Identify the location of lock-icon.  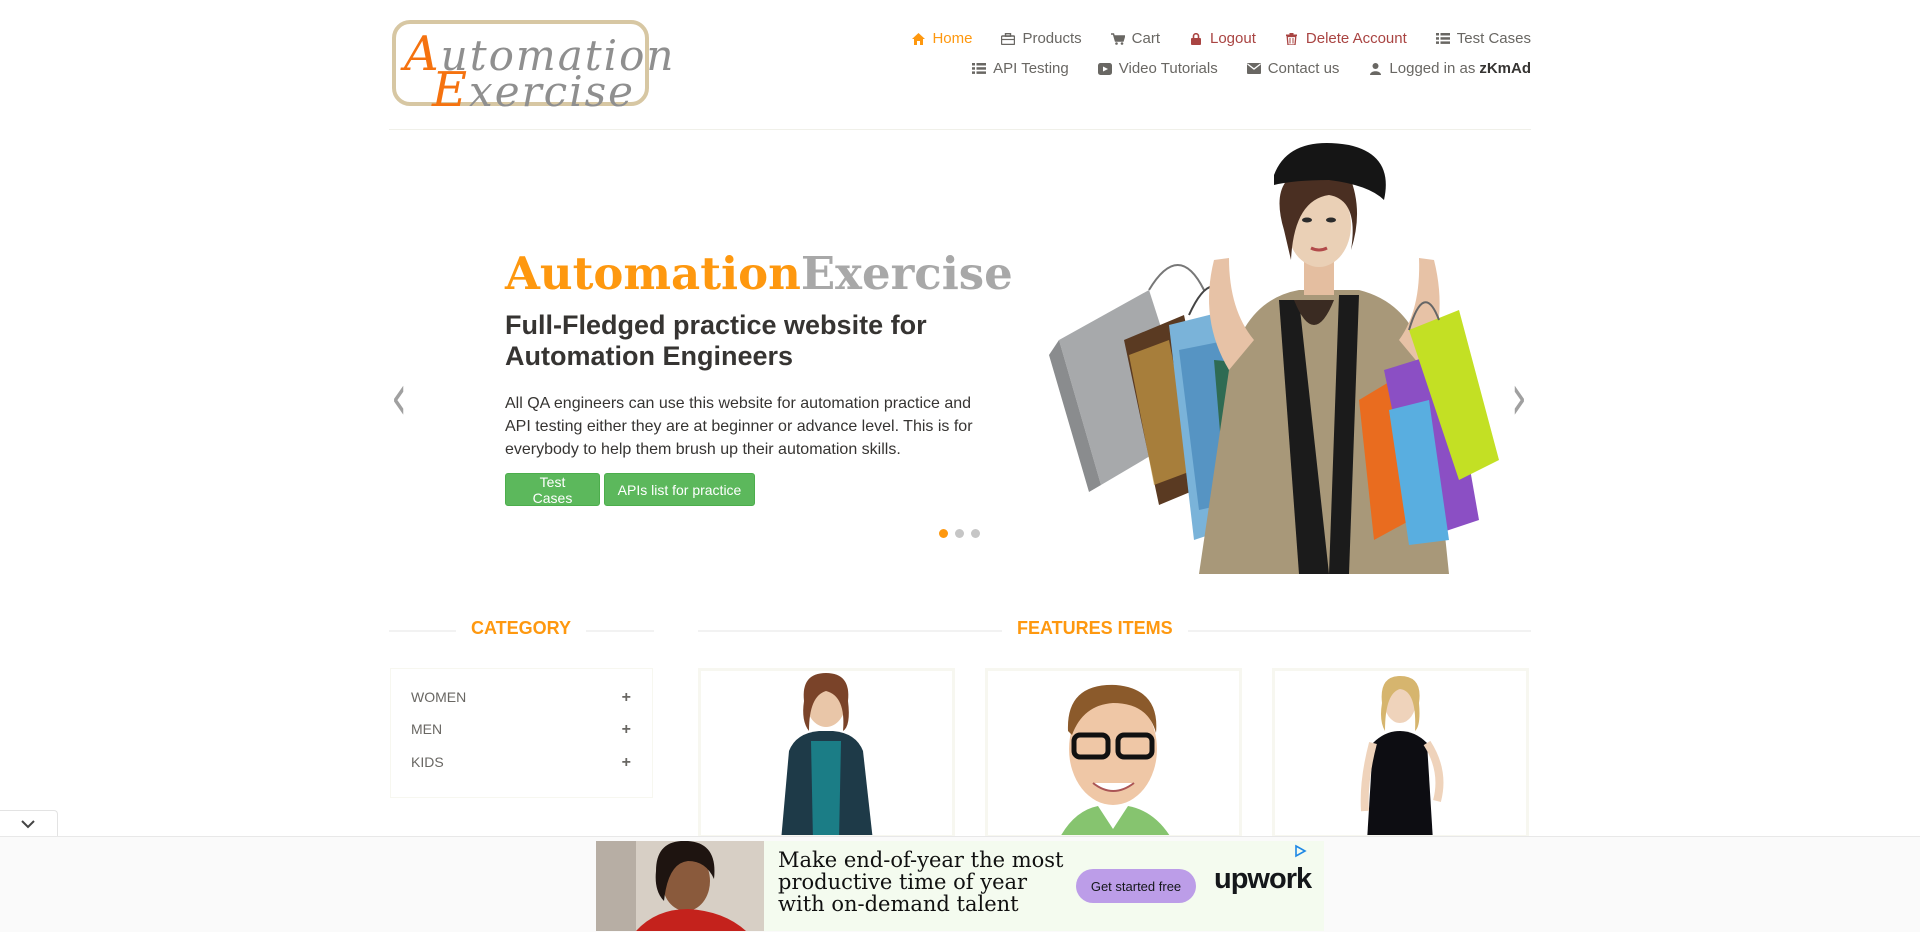
(1196, 38).